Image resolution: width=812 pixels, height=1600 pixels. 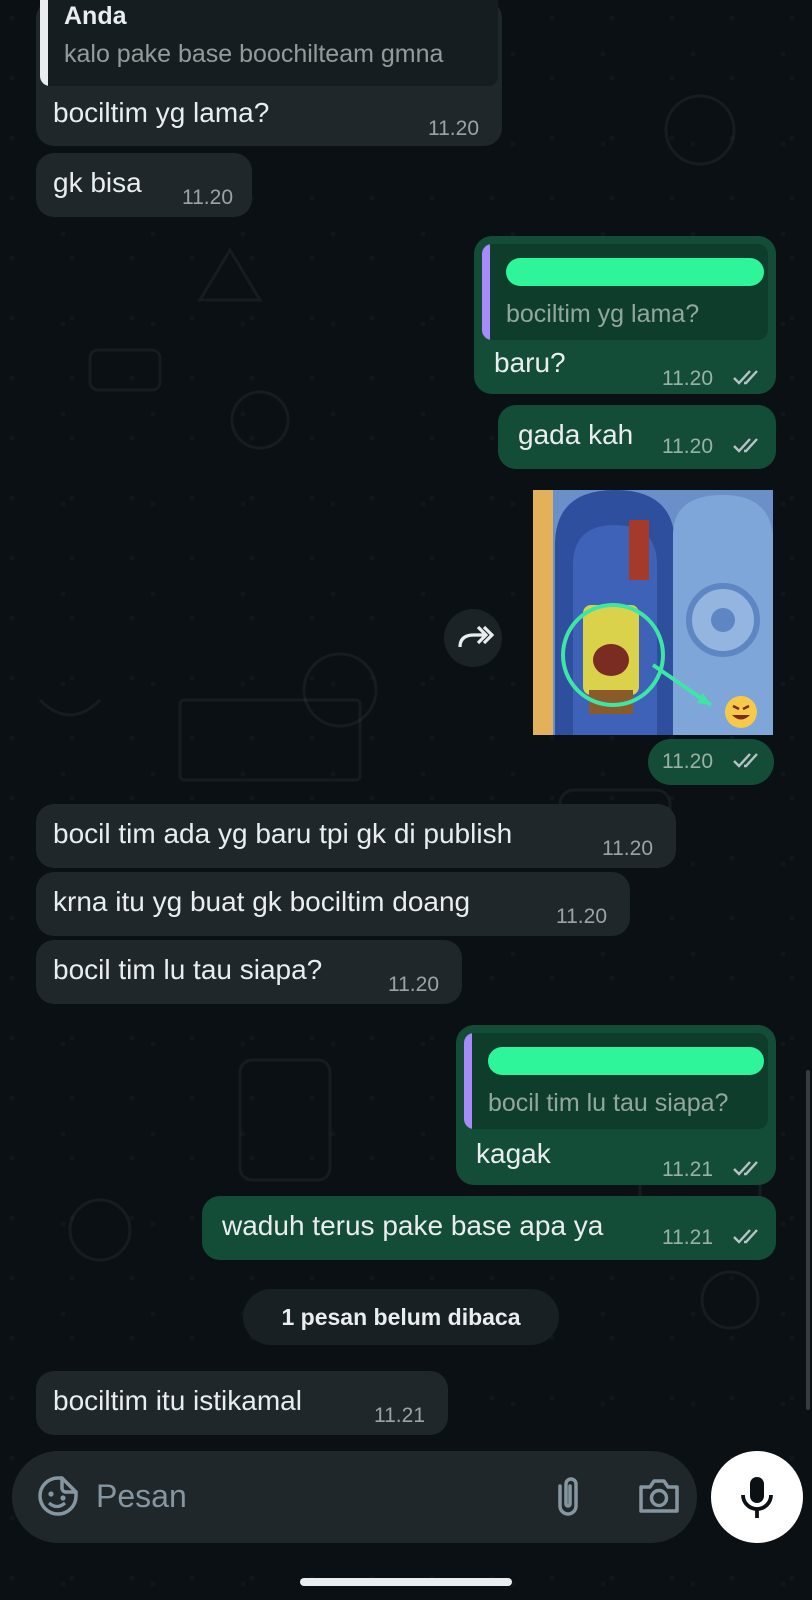 What do you see at coordinates (637, 437) in the screenshot?
I see `message-bubble-outgoing: gada kah 11.20` at bounding box center [637, 437].